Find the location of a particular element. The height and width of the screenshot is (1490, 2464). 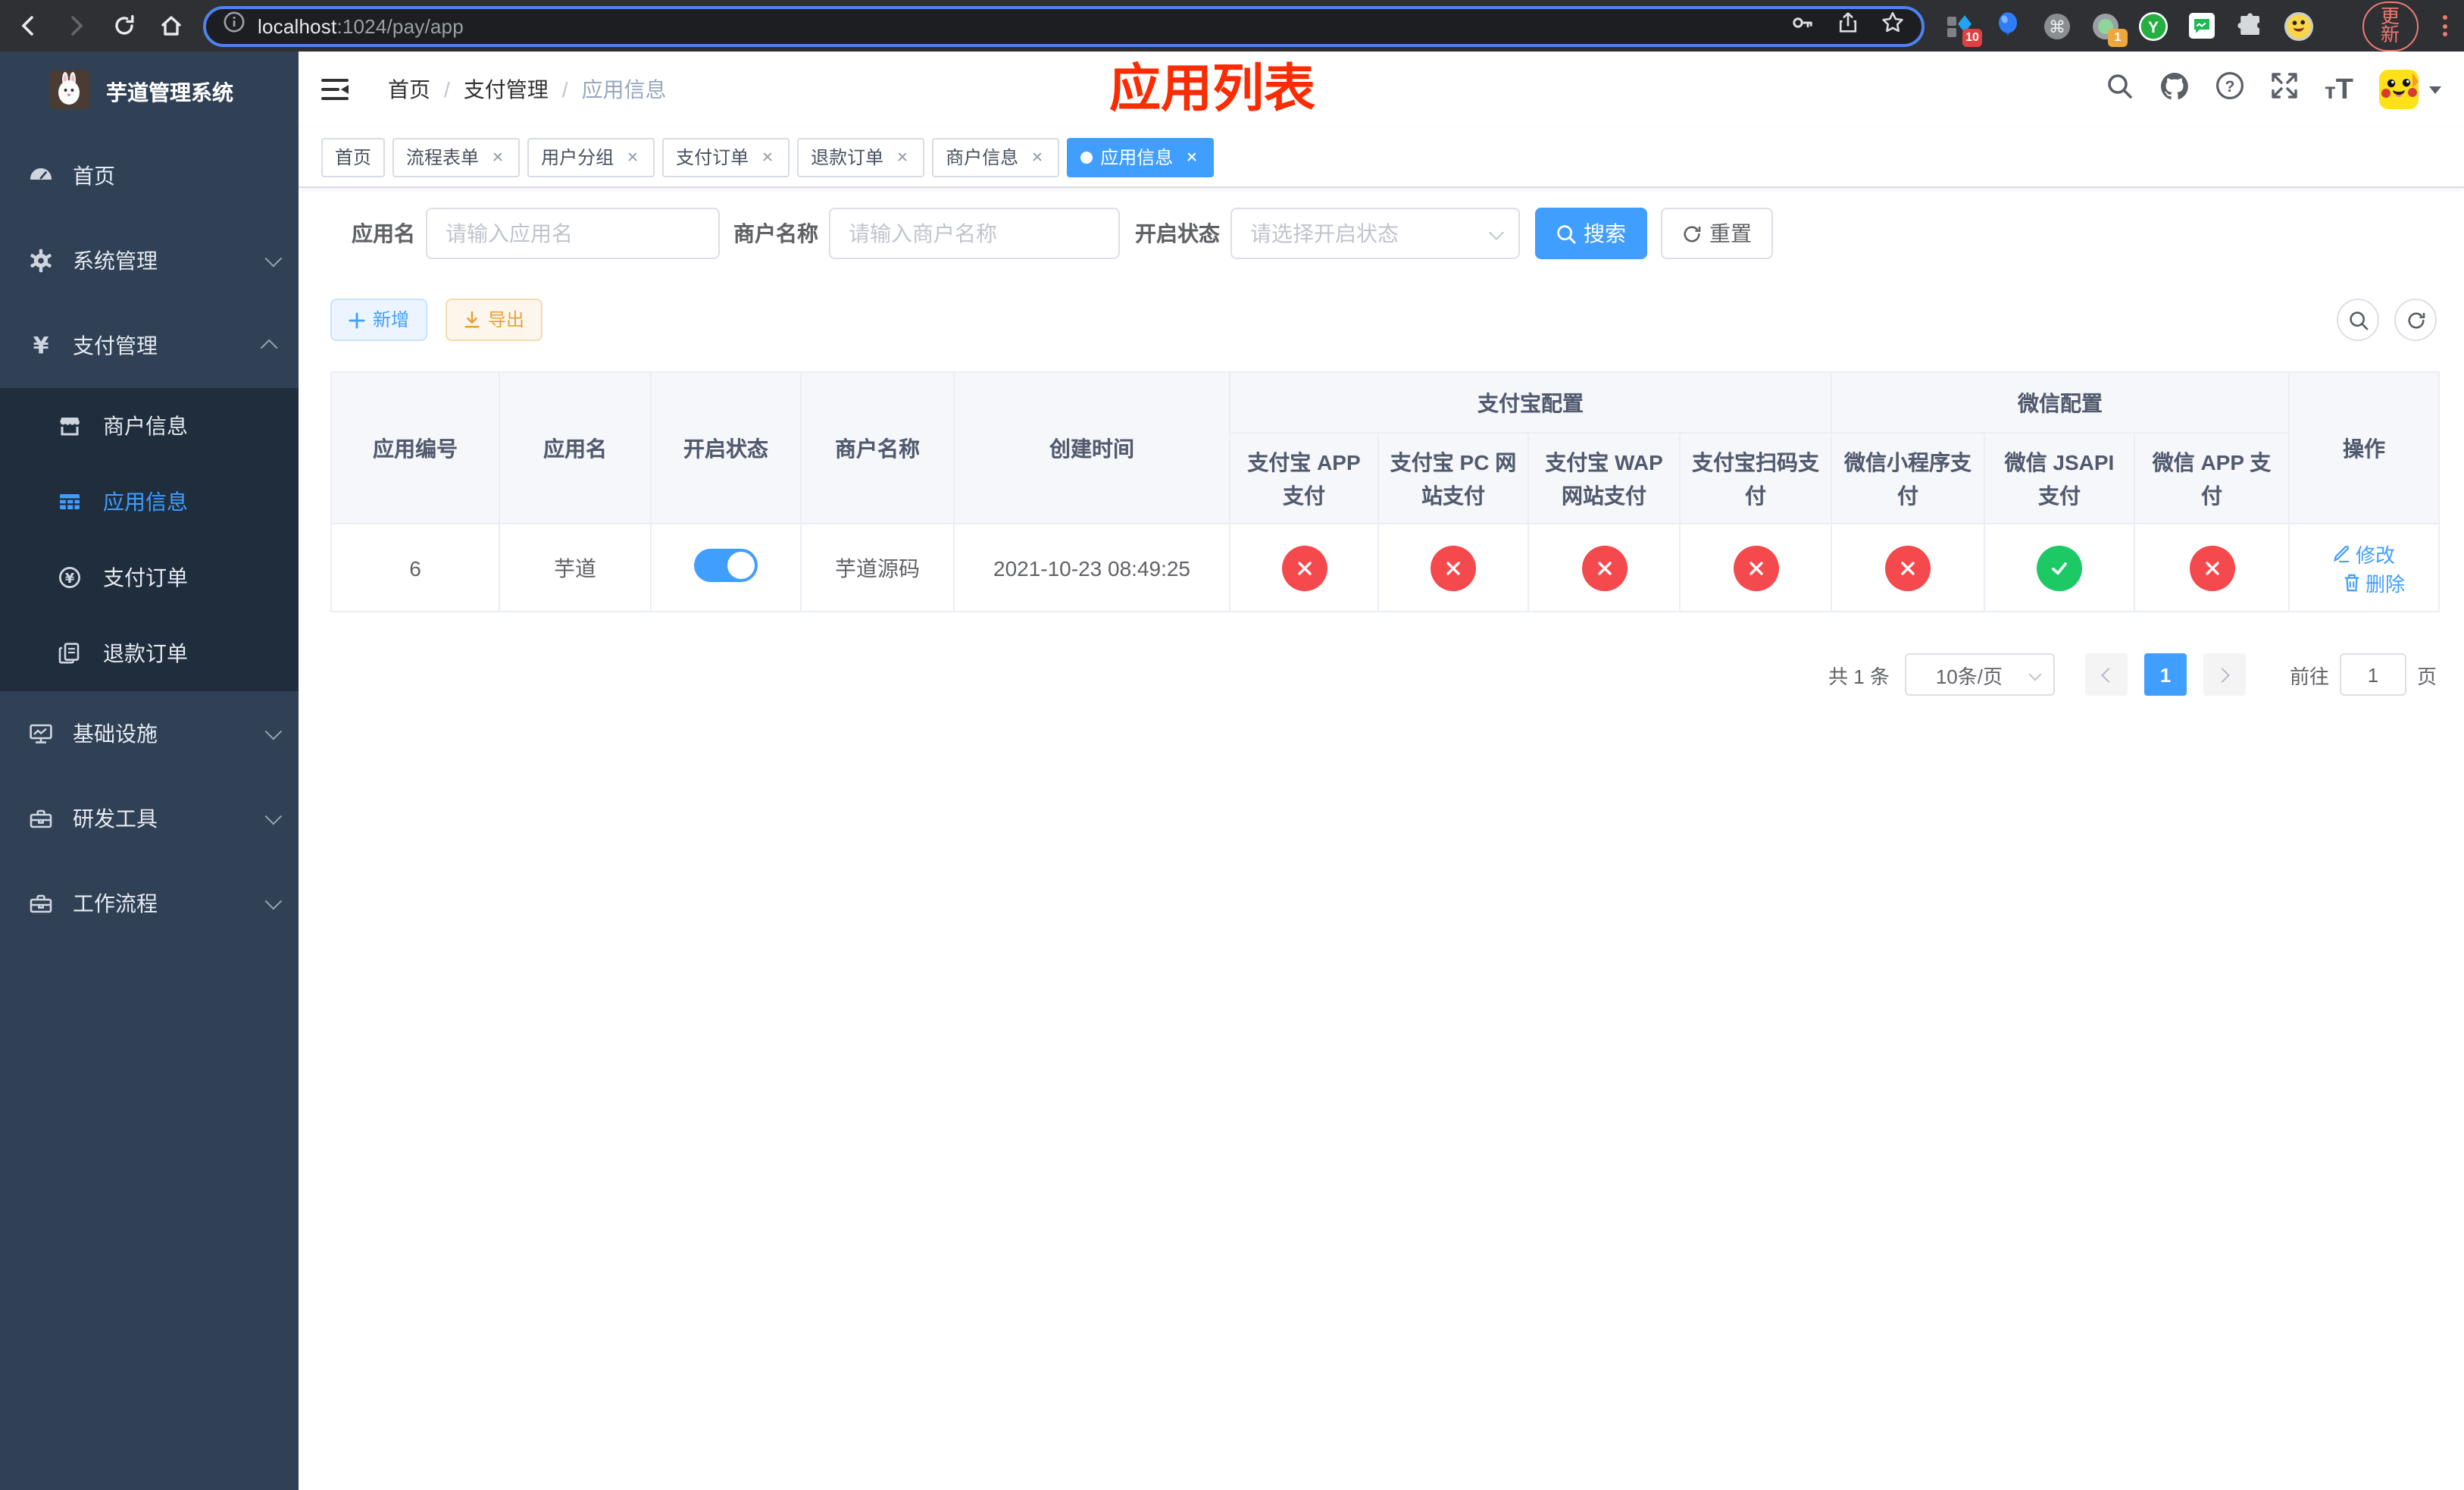

user-avatar is located at coordinates (2410, 89).